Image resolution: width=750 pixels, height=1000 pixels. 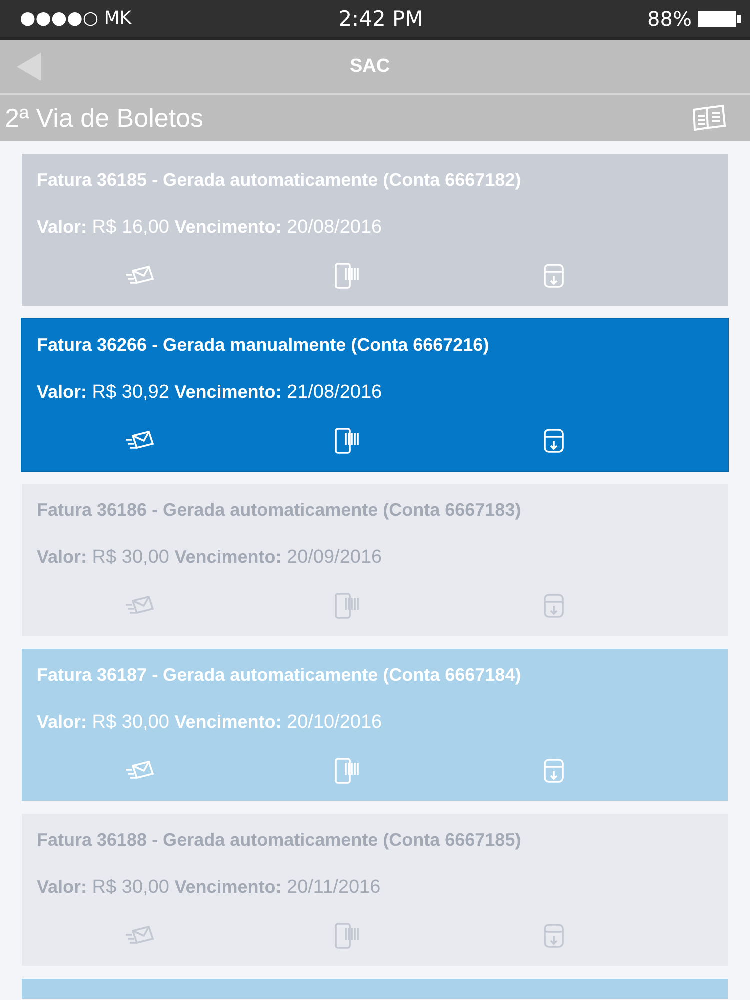 I want to click on envelope-icon, so click(x=140, y=441).